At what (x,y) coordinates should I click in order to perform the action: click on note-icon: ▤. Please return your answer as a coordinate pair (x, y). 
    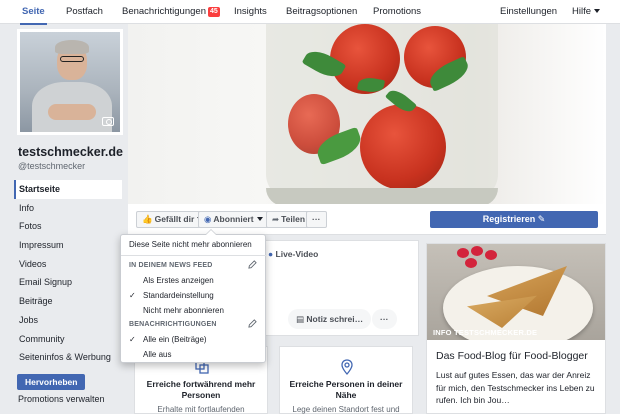
    Looking at the image, I should click on (300, 319).